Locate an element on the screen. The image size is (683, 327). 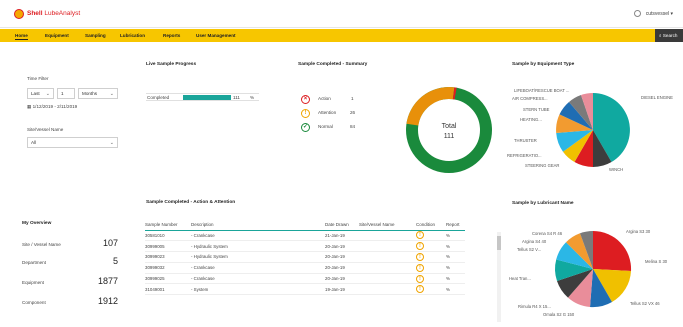
sample-number: 30581010 is located at coordinates (168, 236).